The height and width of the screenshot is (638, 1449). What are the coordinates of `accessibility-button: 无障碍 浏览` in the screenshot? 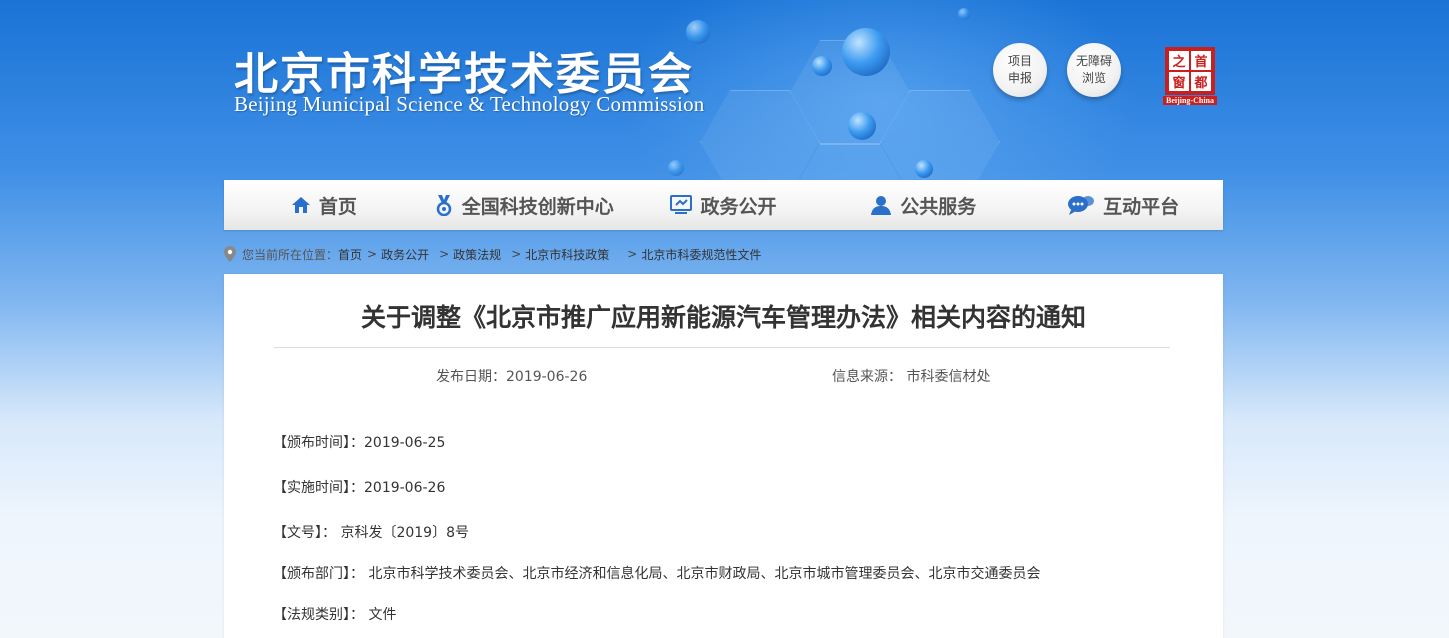 It's located at (1094, 70).